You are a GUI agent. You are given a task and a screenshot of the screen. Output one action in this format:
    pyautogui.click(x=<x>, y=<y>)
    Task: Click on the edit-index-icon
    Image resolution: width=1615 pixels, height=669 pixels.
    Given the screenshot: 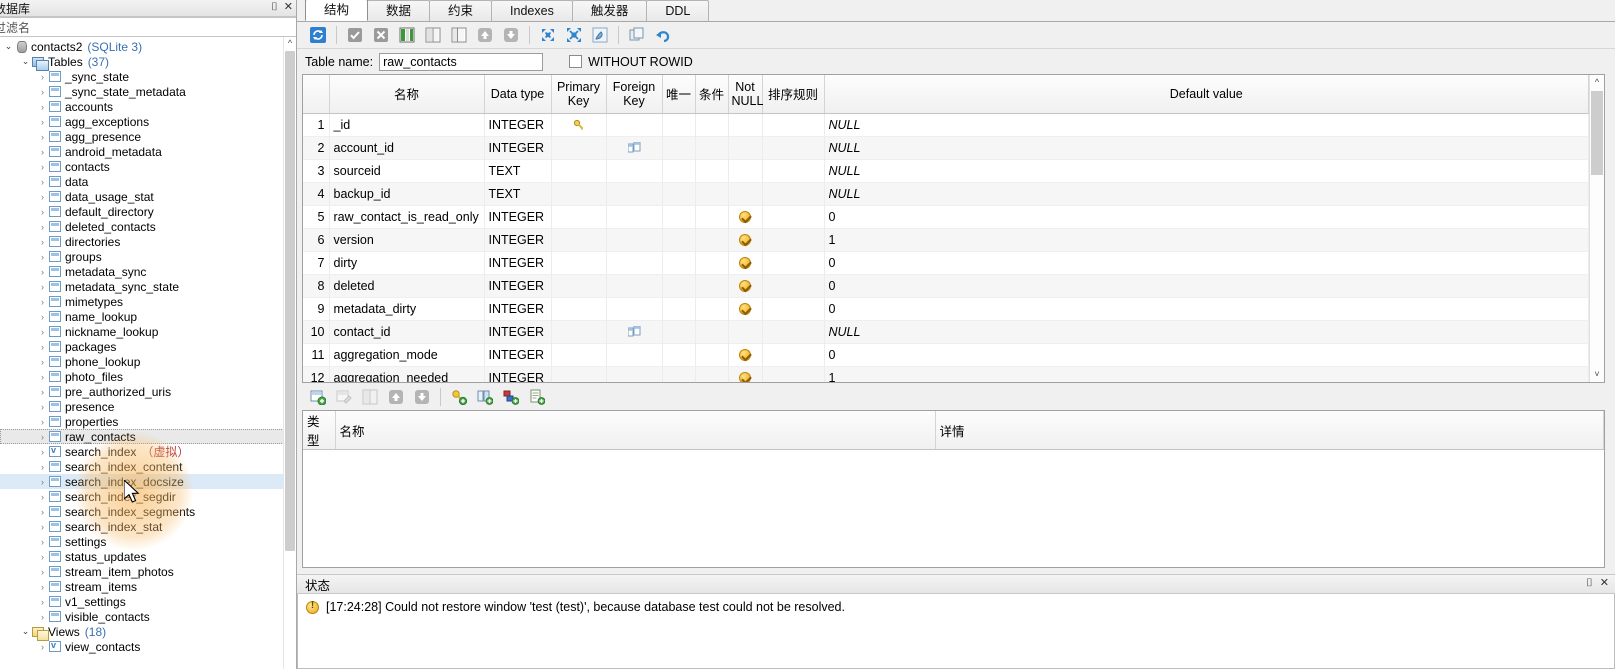 What is the action you would take?
    pyautogui.click(x=344, y=397)
    